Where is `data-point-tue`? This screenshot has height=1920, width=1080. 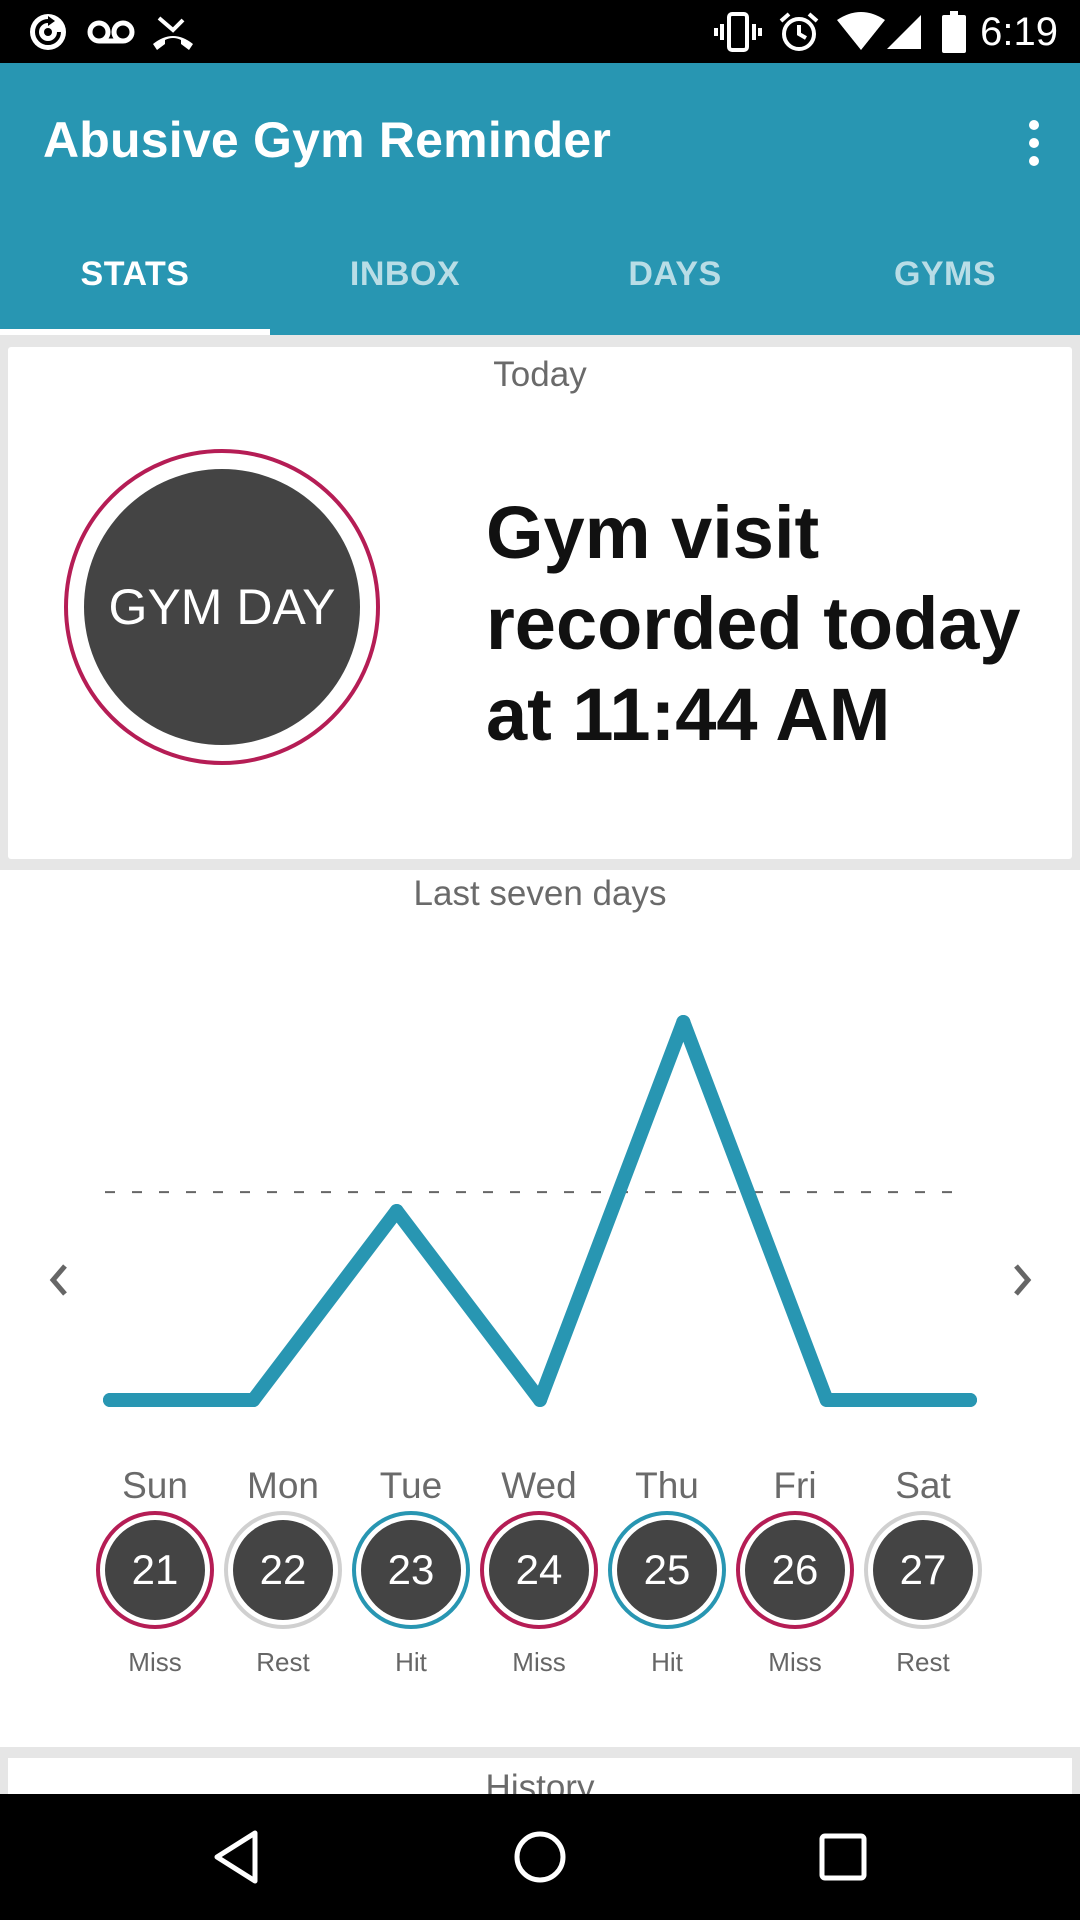
data-point-tue is located at coordinates (396, 1211).